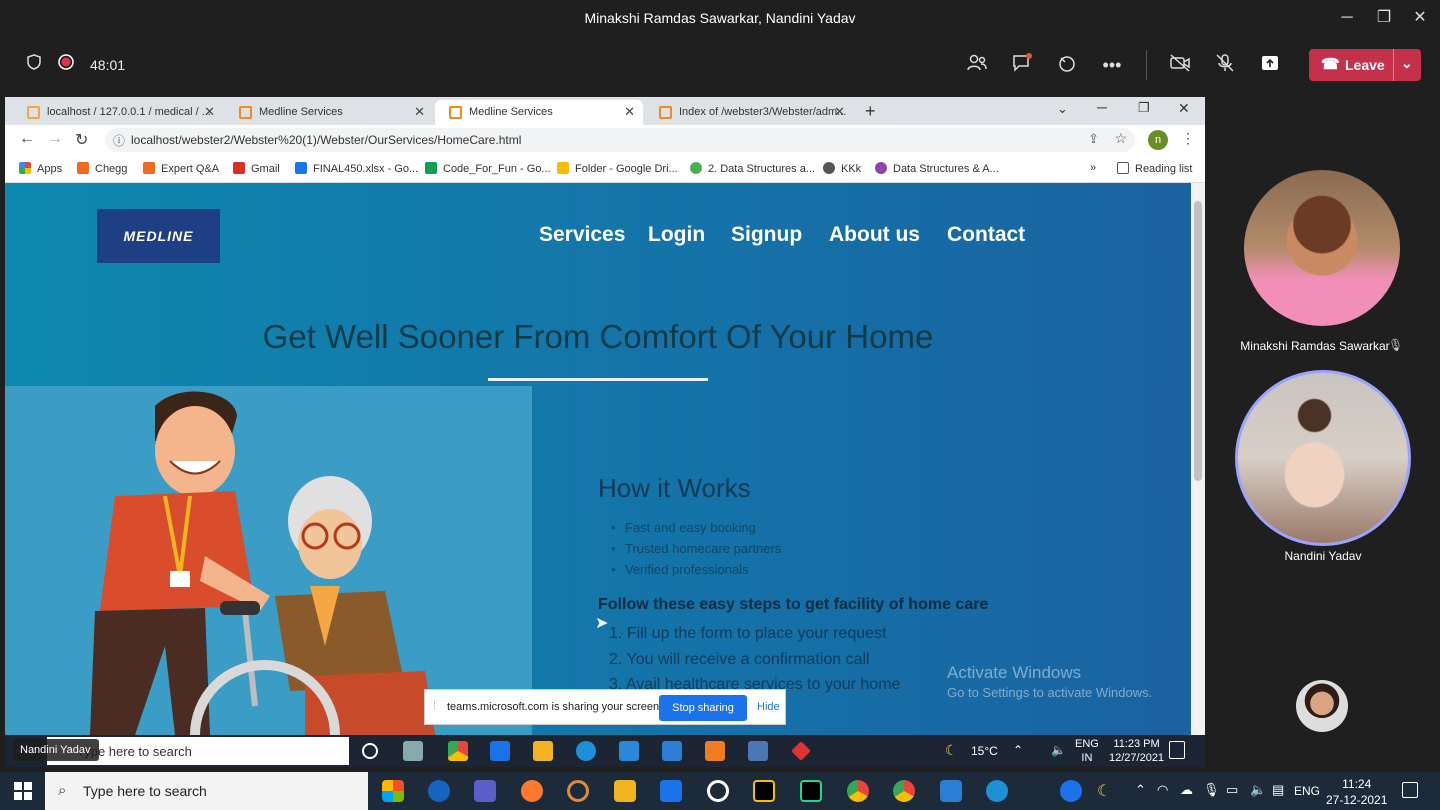  Describe the element at coordinates (1198, 341) in the screenshot. I see `scrollbar-thumb` at that location.